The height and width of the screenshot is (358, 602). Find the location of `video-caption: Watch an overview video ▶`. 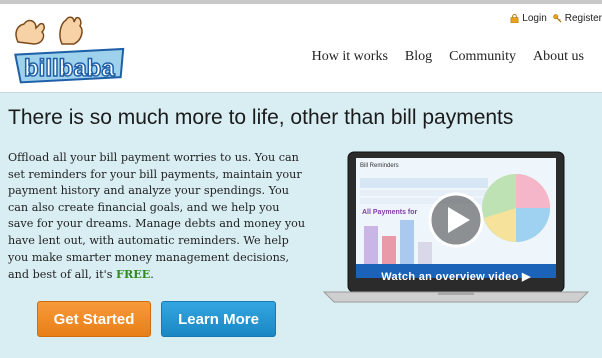

video-caption: Watch an overview video ▶ is located at coordinates (456, 276).